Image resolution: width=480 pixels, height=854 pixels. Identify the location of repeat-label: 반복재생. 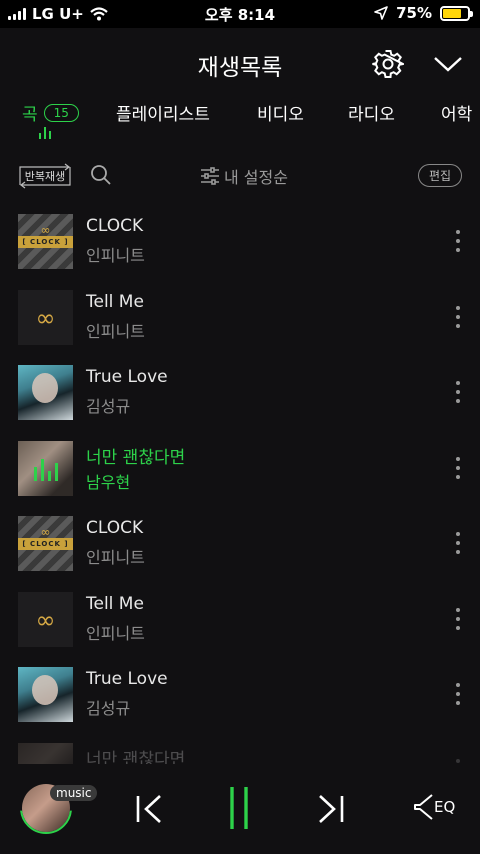
(45, 176).